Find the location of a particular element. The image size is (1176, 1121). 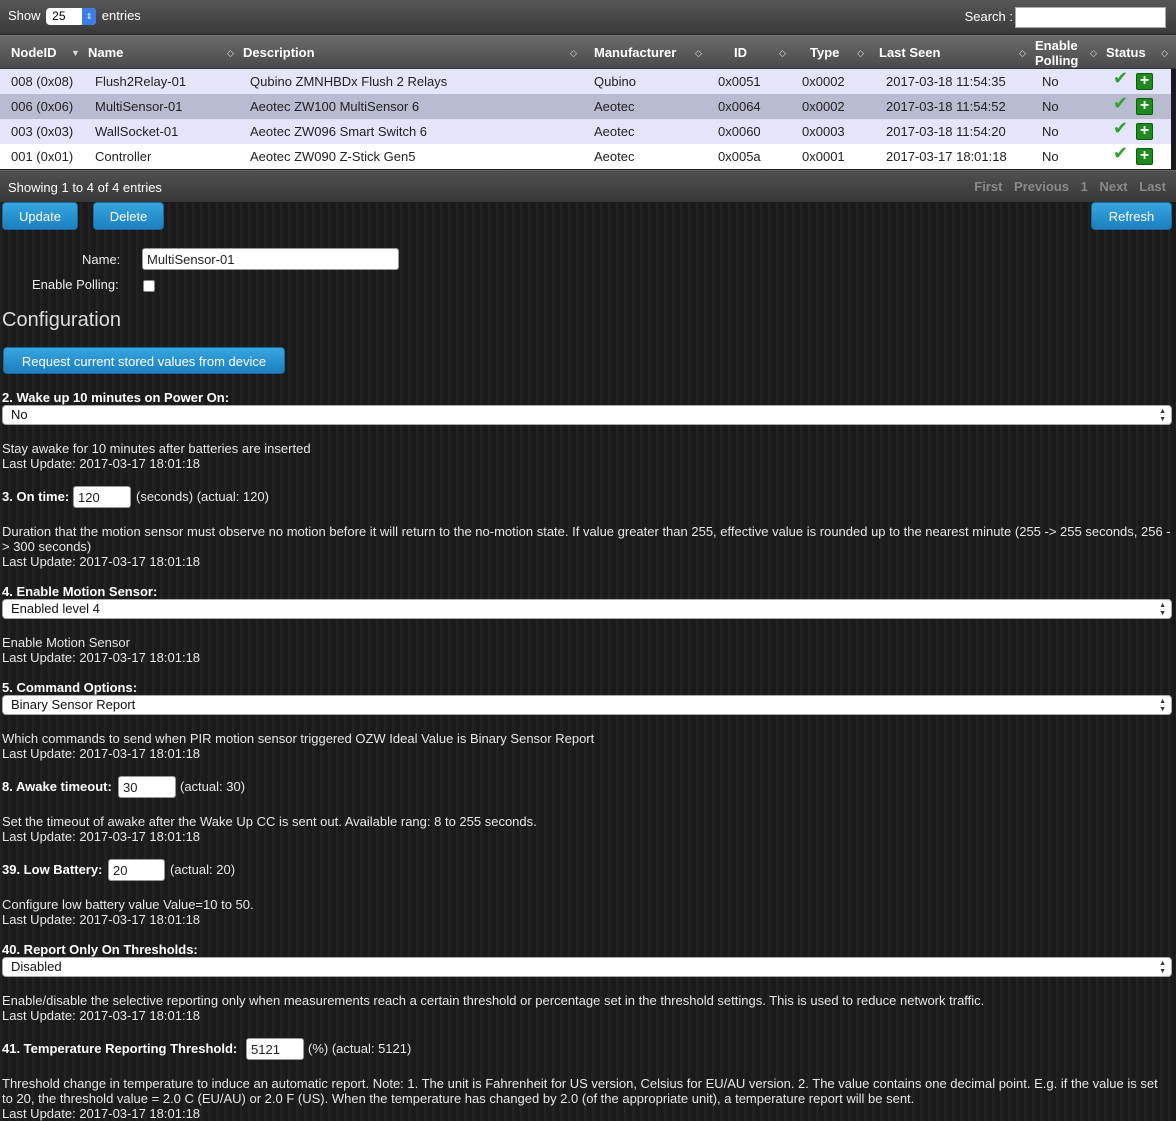

col-enable-polling: Enable Polling ◇ is located at coordinates (1066, 55).